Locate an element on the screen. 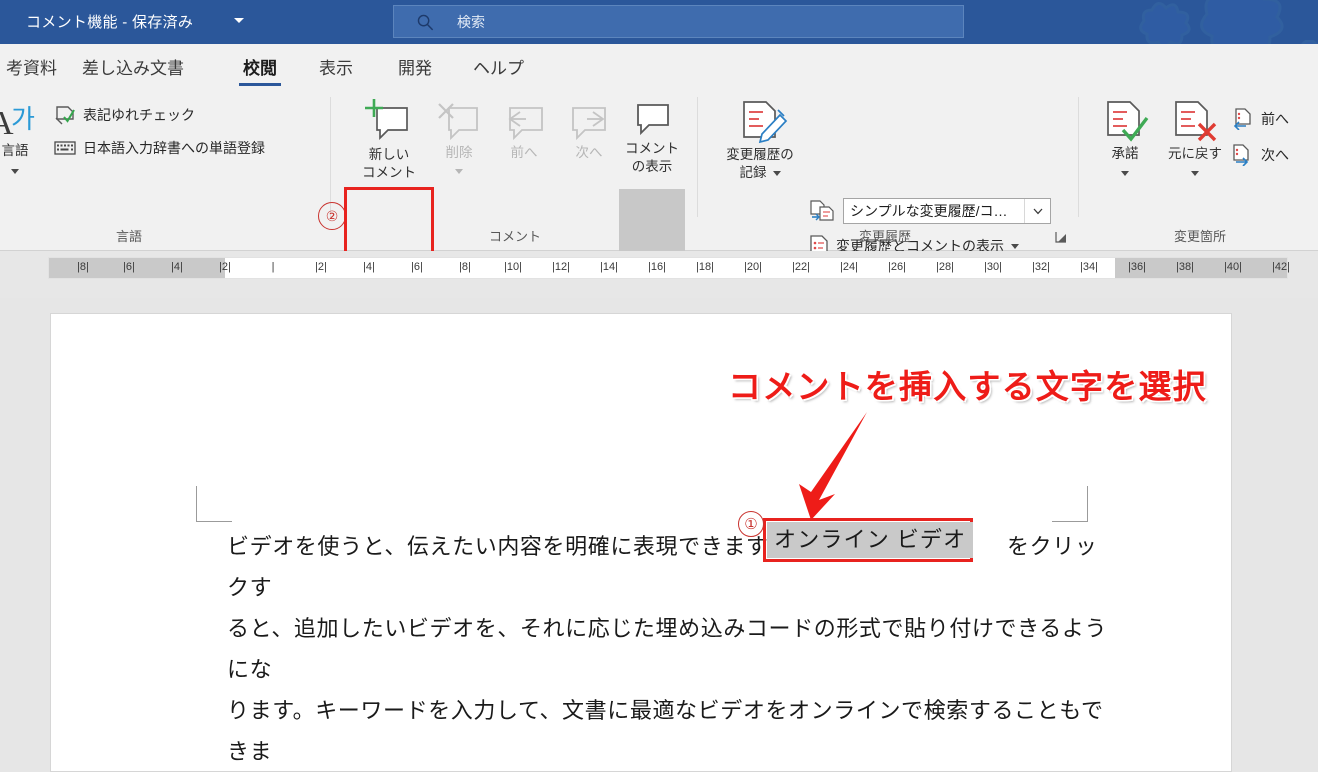 The width and height of the screenshot is (1318, 772). ruler-tick: |42| is located at coordinates (1281, 267).